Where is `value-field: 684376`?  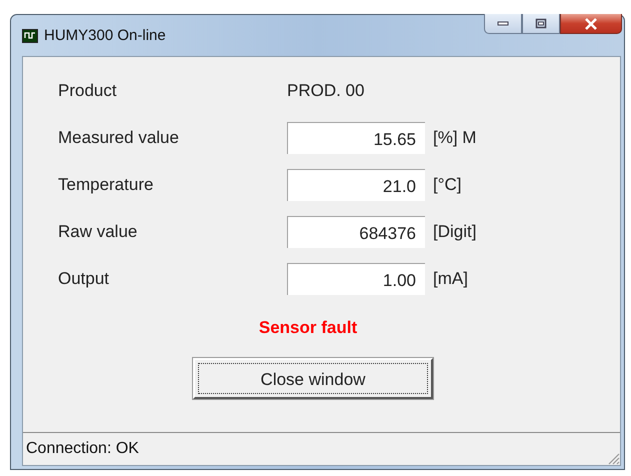 value-field: 684376 is located at coordinates (356, 232).